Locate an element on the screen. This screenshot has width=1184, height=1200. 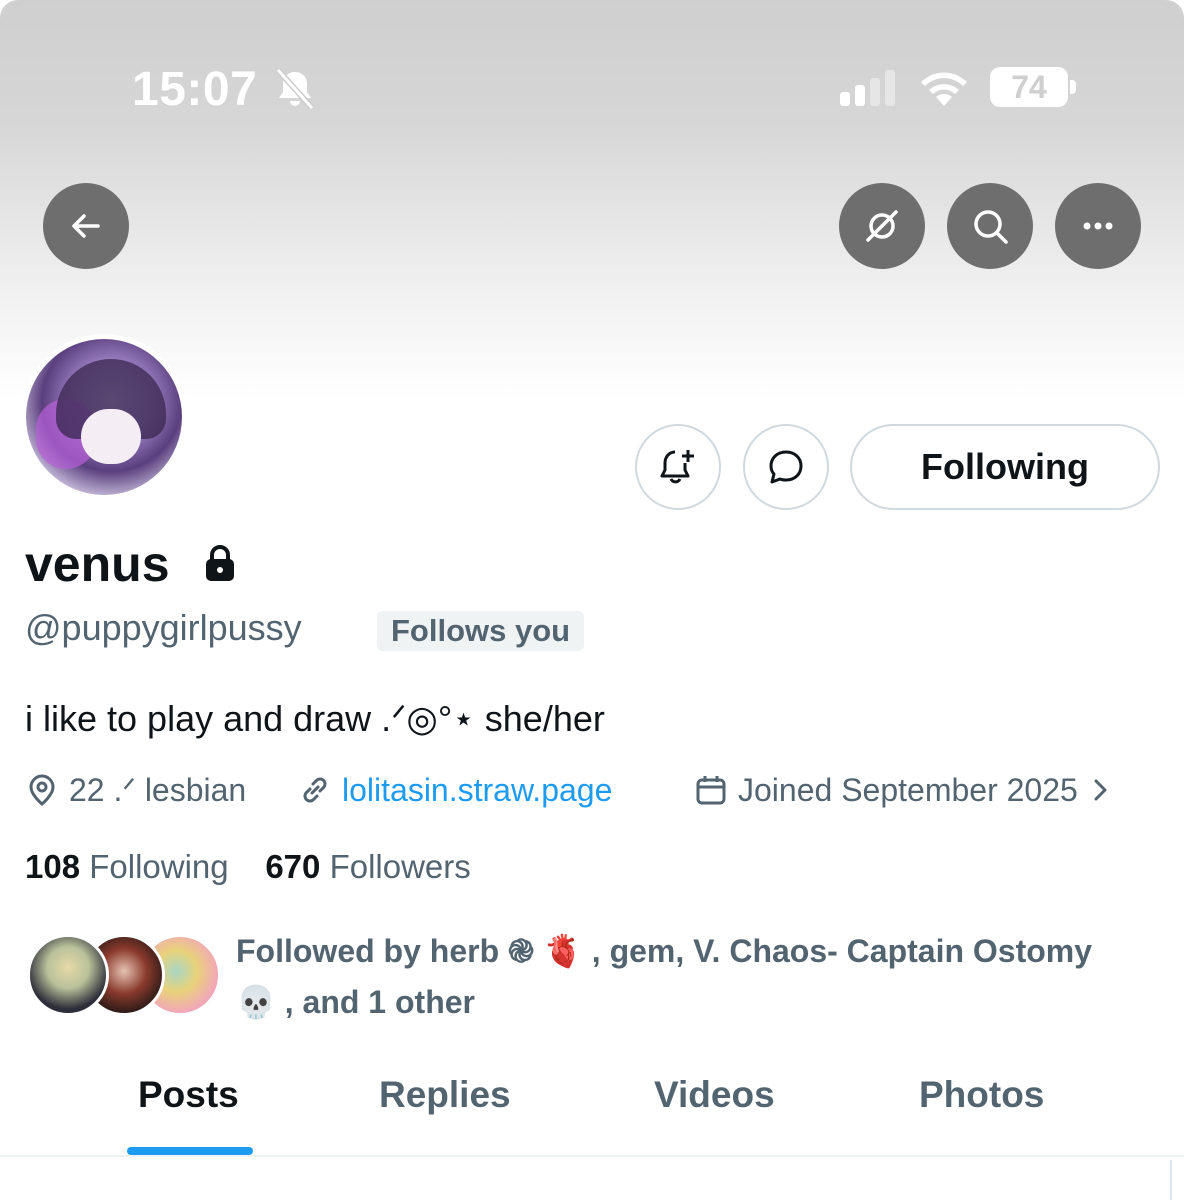
grok-icon is located at coordinates (882, 226).